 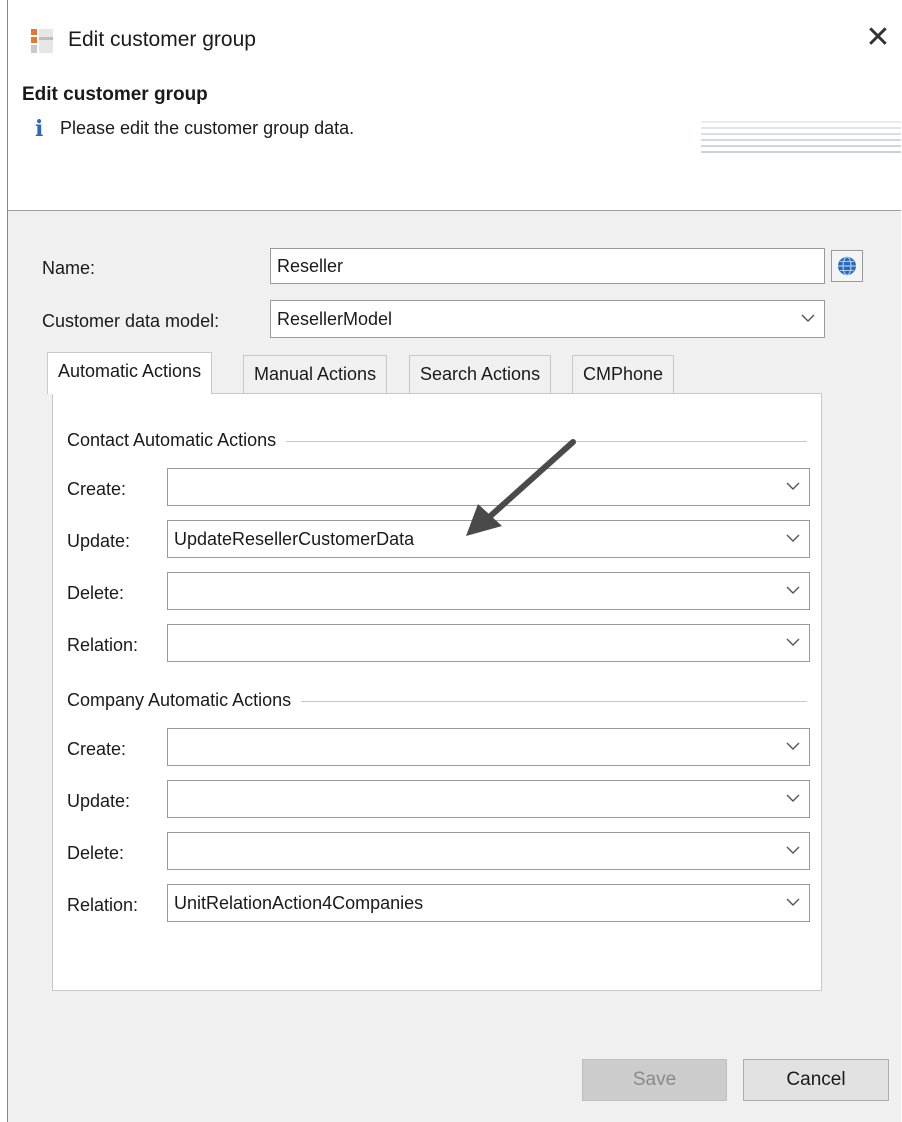 I want to click on header-title: Edit customer group, so click(x=115, y=94).